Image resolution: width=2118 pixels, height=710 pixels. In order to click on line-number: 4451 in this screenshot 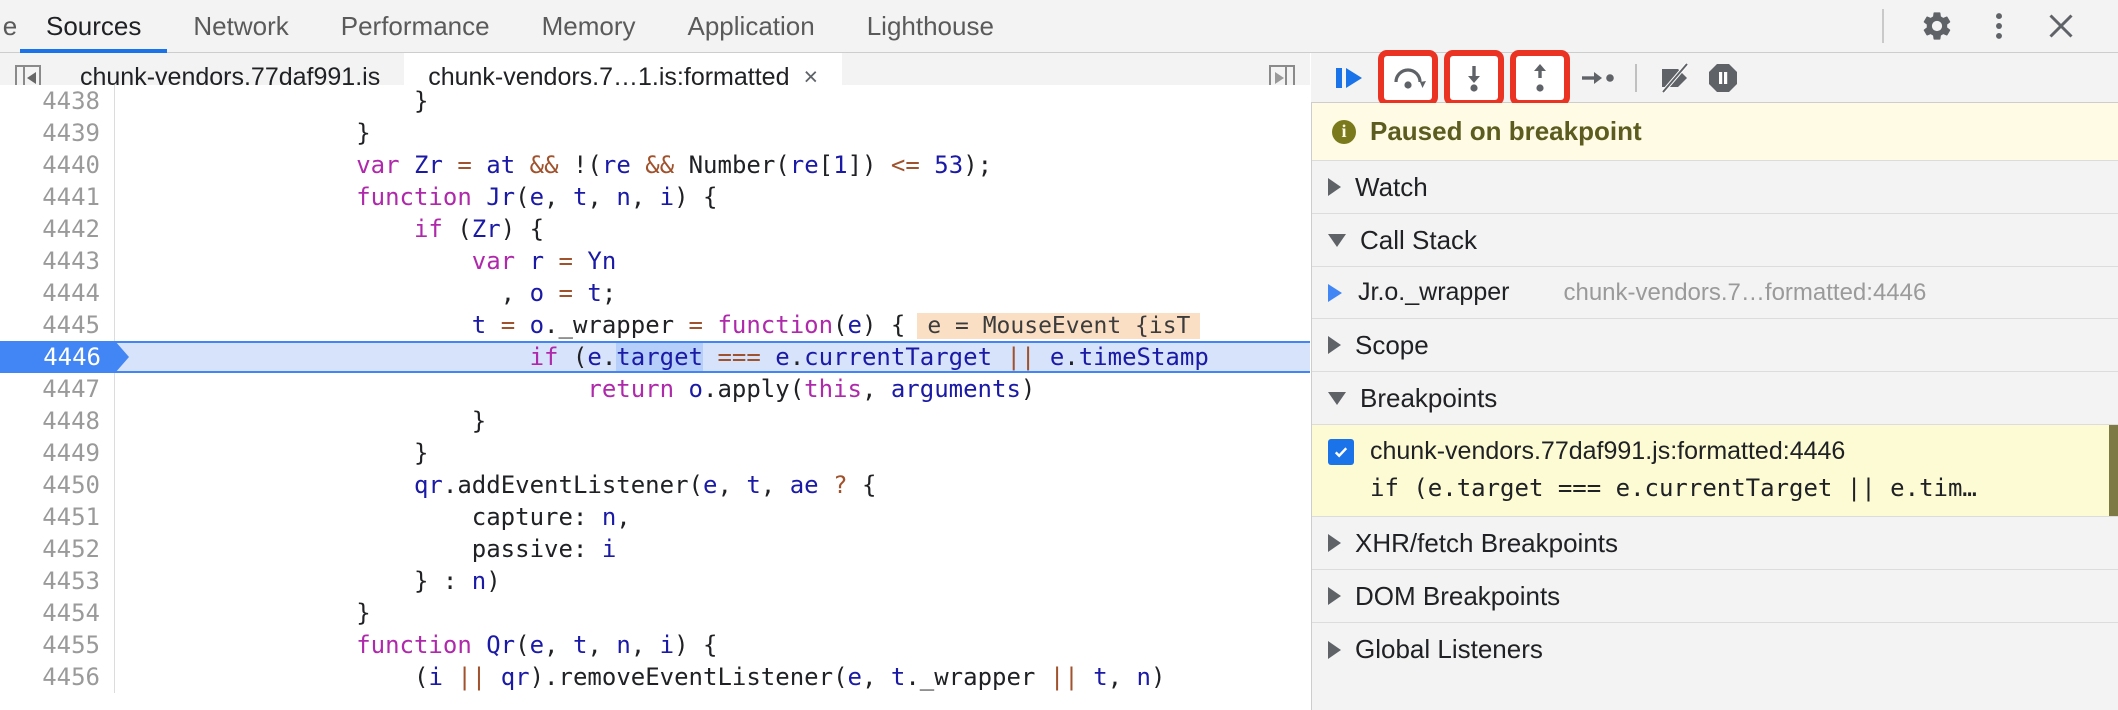, I will do `click(57, 517)`.